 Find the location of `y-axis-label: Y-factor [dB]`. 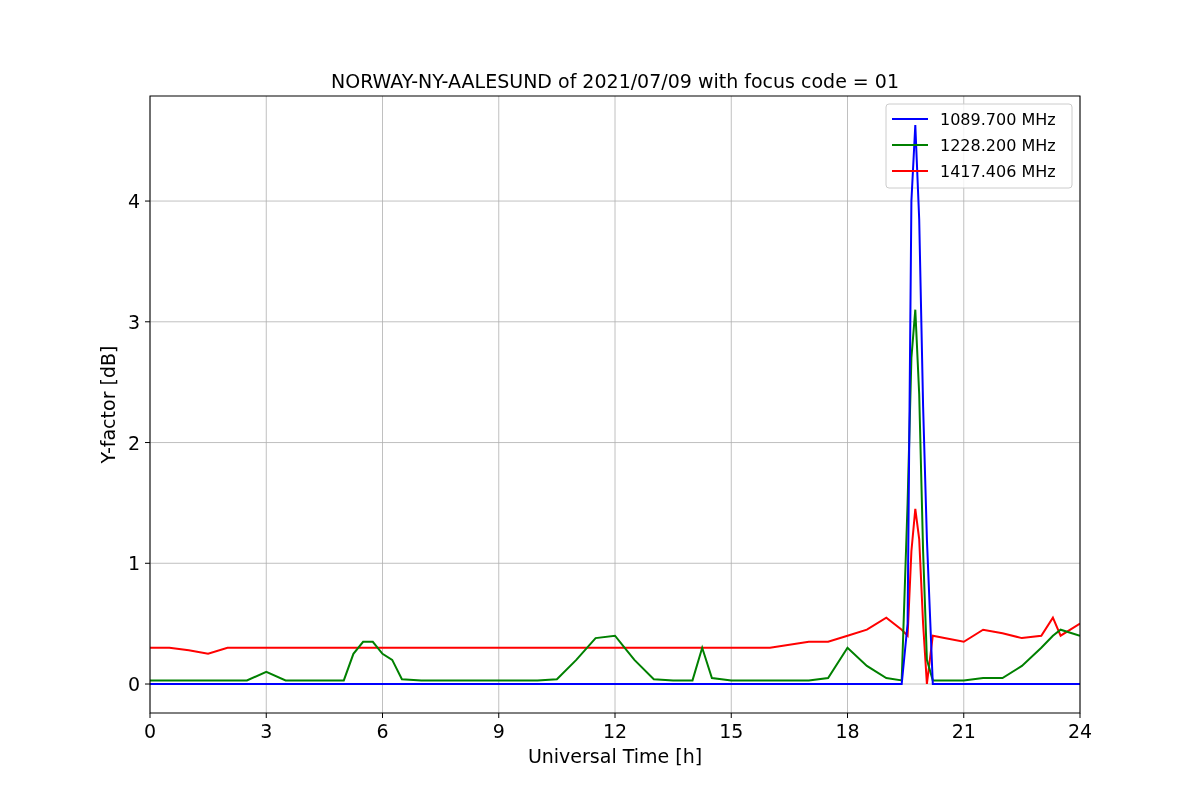

y-axis-label: Y-factor [dB] is located at coordinates (108, 404).